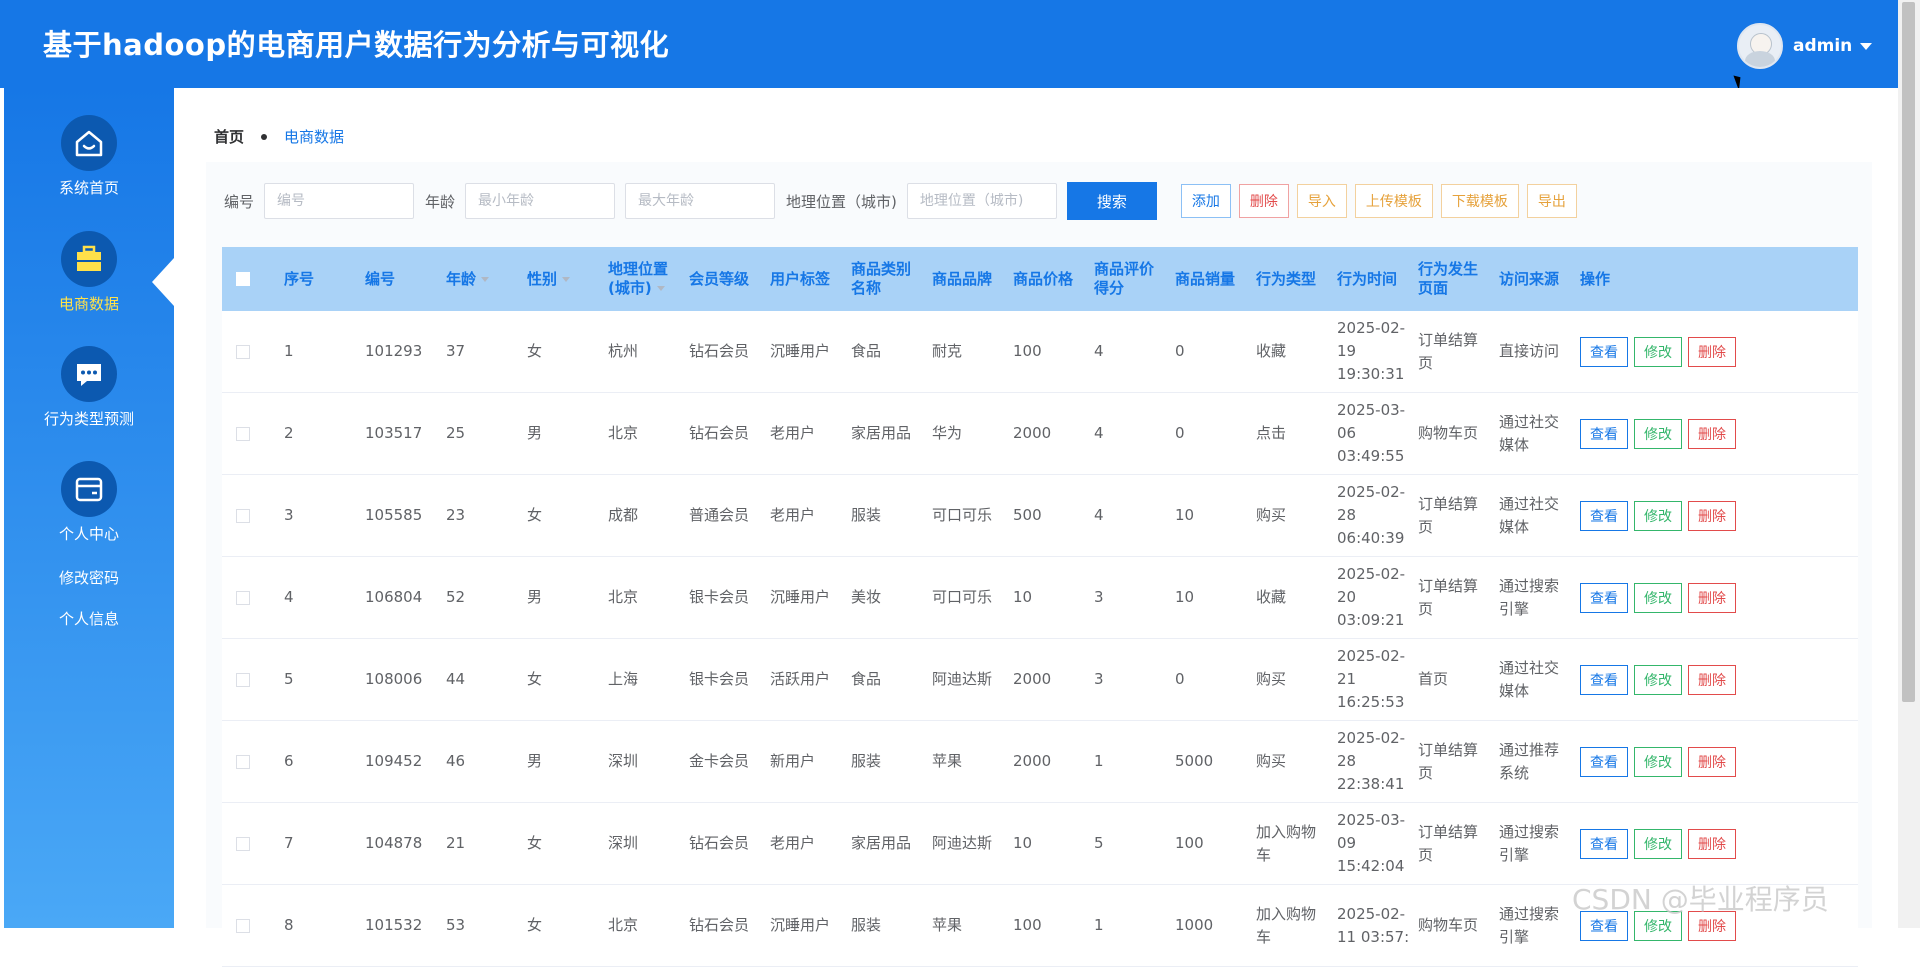 This screenshot has width=1920, height=967. I want to click on scrollbar, so click(1909, 464).